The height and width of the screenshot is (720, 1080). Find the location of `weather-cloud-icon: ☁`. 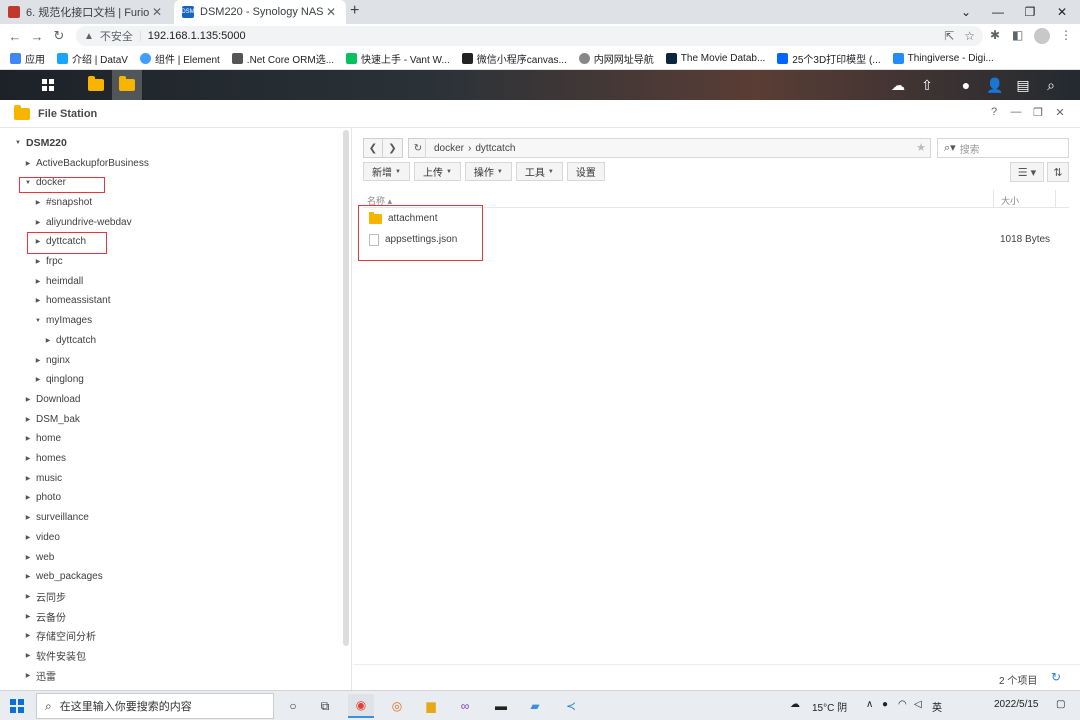

weather-cloud-icon: ☁ is located at coordinates (795, 704).